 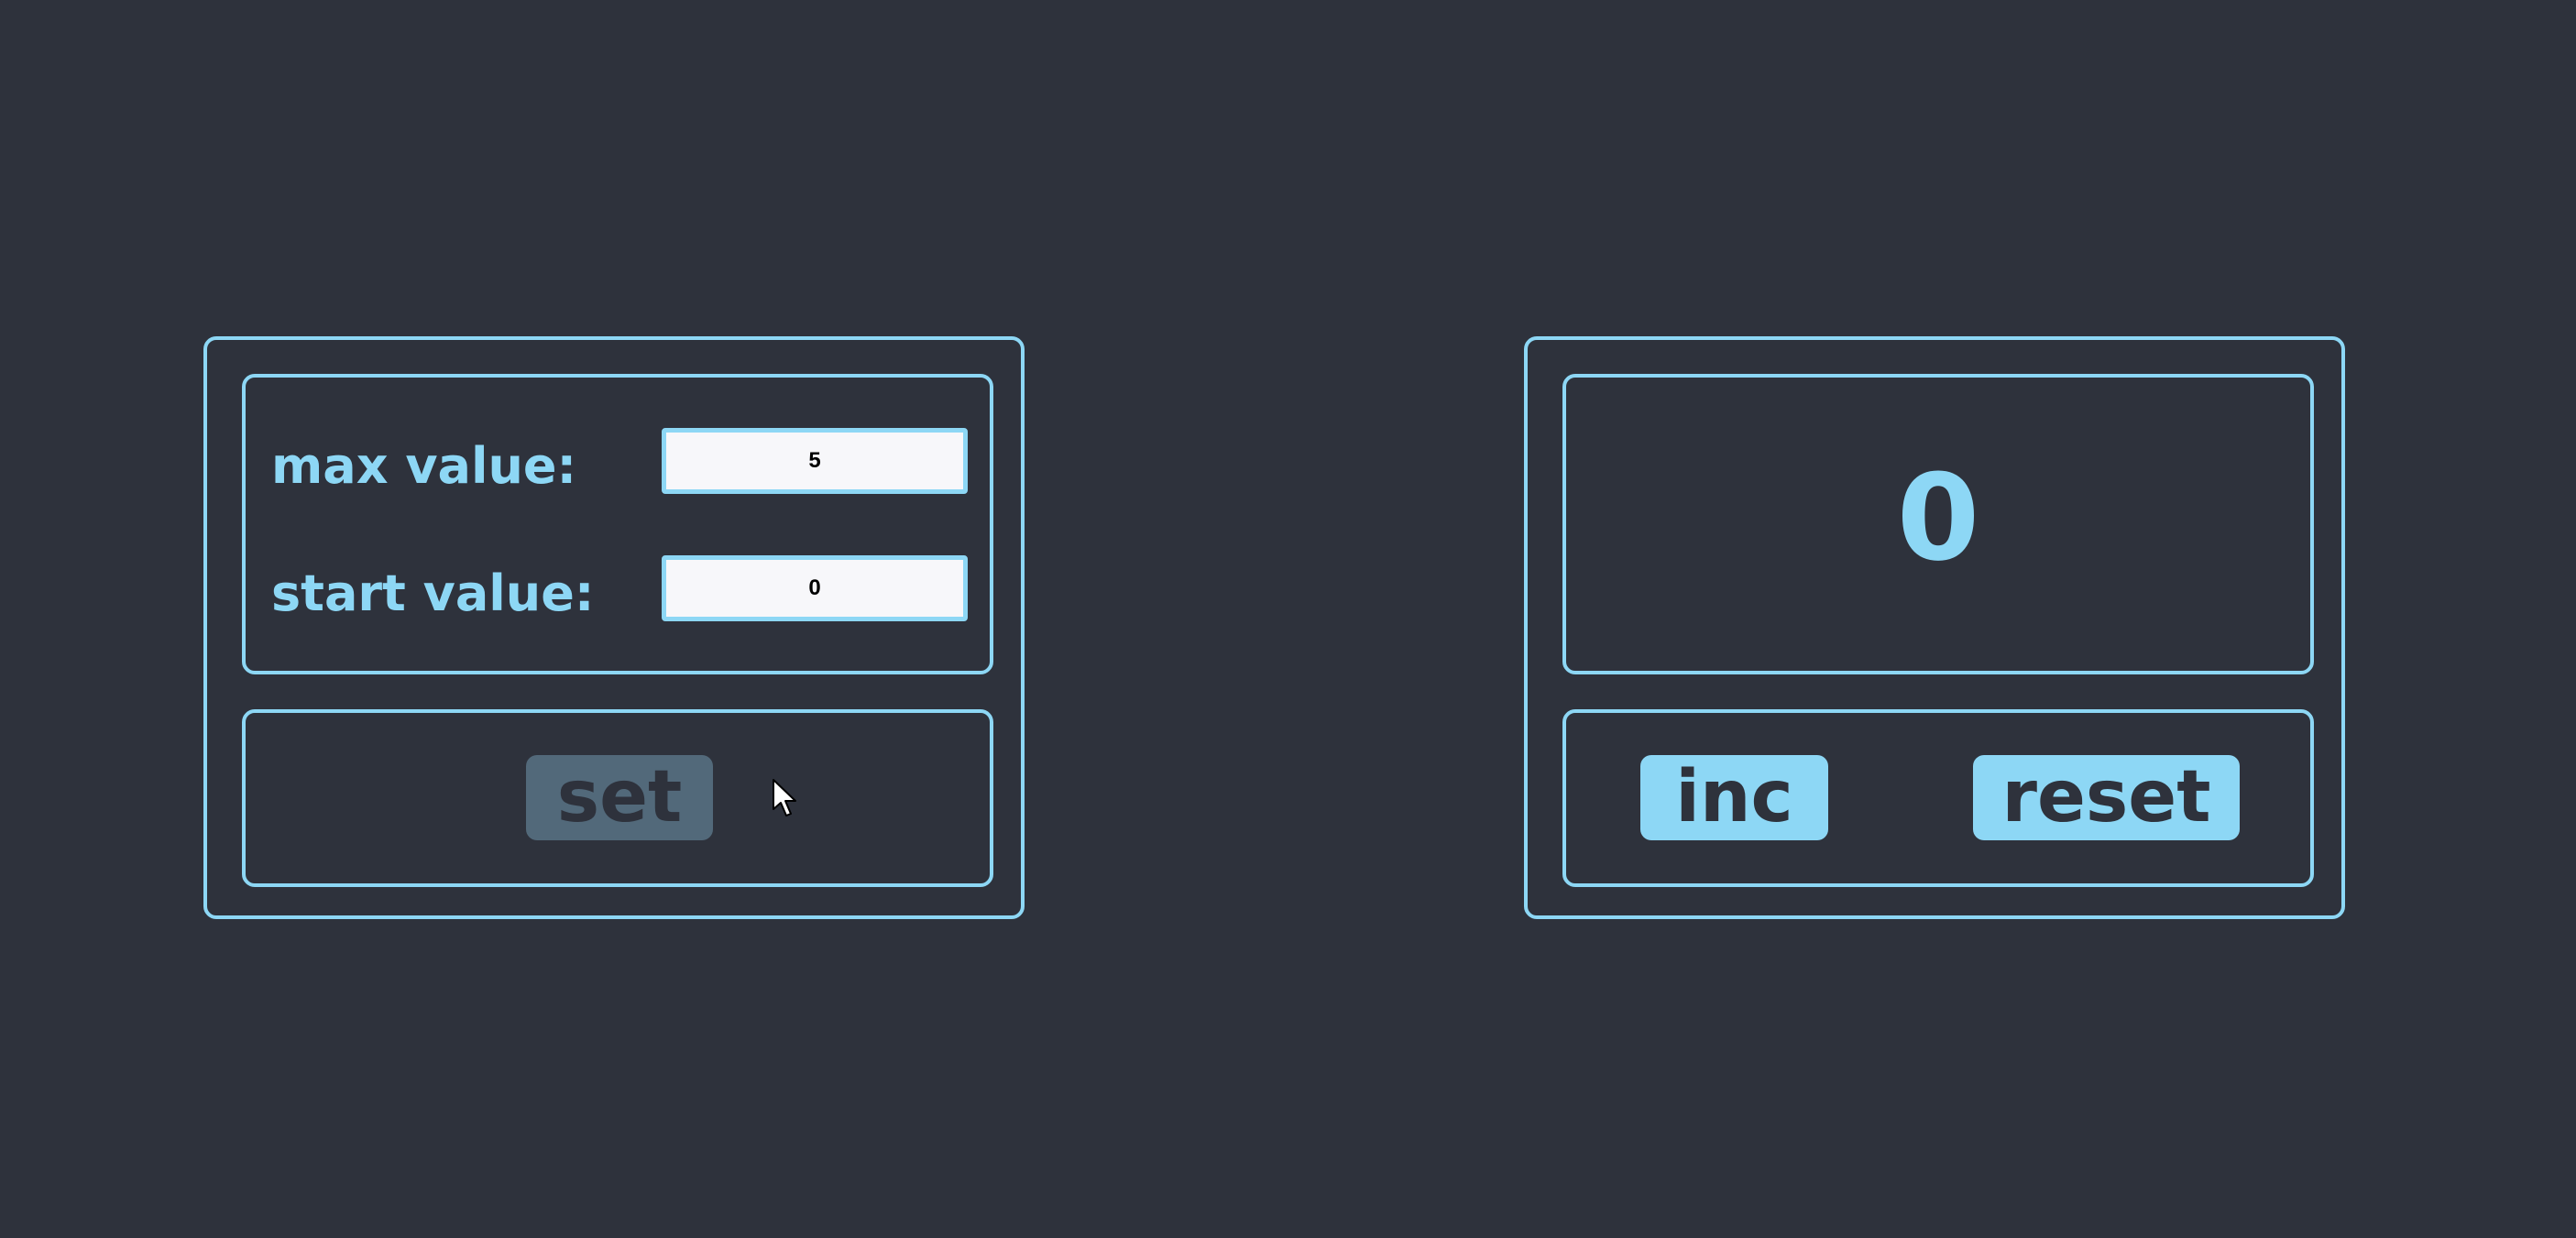 What do you see at coordinates (424, 466) in the screenshot?
I see `max-value-label: max value:` at bounding box center [424, 466].